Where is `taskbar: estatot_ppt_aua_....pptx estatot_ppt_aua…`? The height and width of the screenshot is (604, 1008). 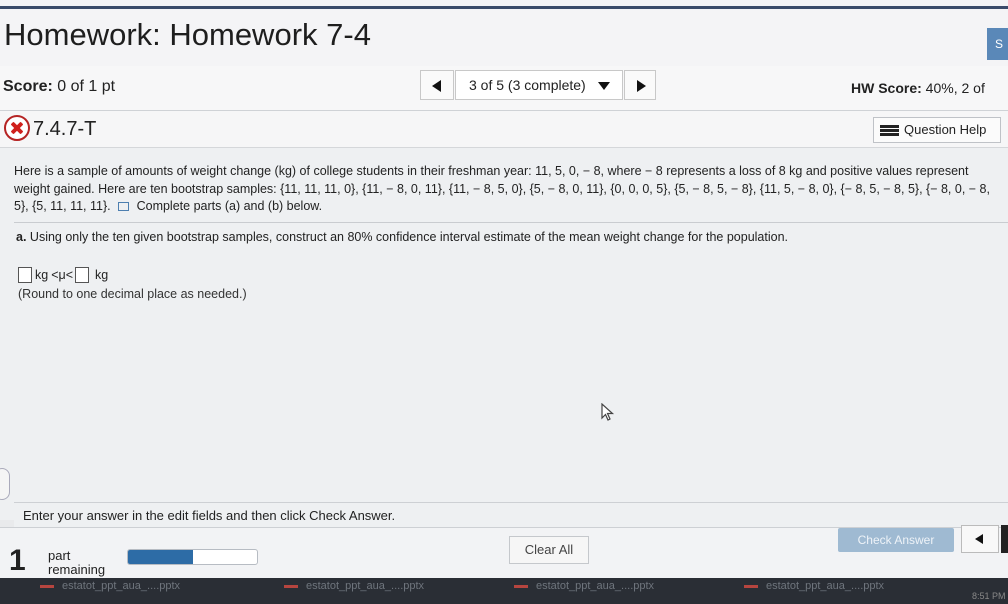
taskbar: estatot_ppt_aua_....pptx estatot_ppt_aua… is located at coordinates (504, 591).